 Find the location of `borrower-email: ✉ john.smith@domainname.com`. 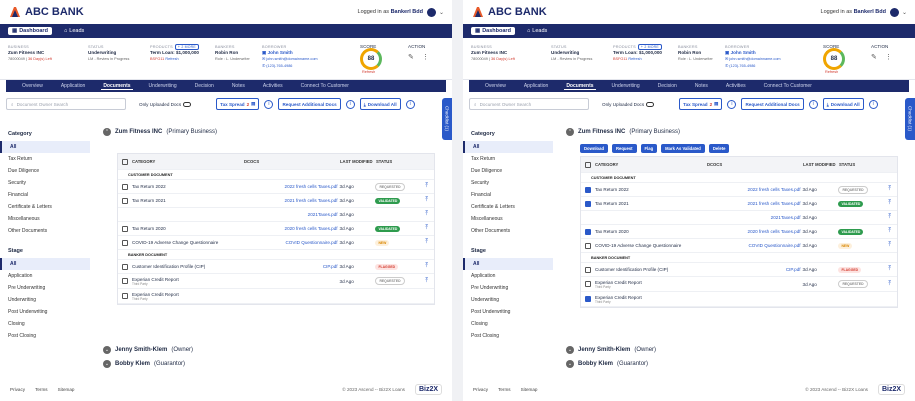

borrower-email: ✉ john.smith@domainname.com is located at coordinates (753, 59).